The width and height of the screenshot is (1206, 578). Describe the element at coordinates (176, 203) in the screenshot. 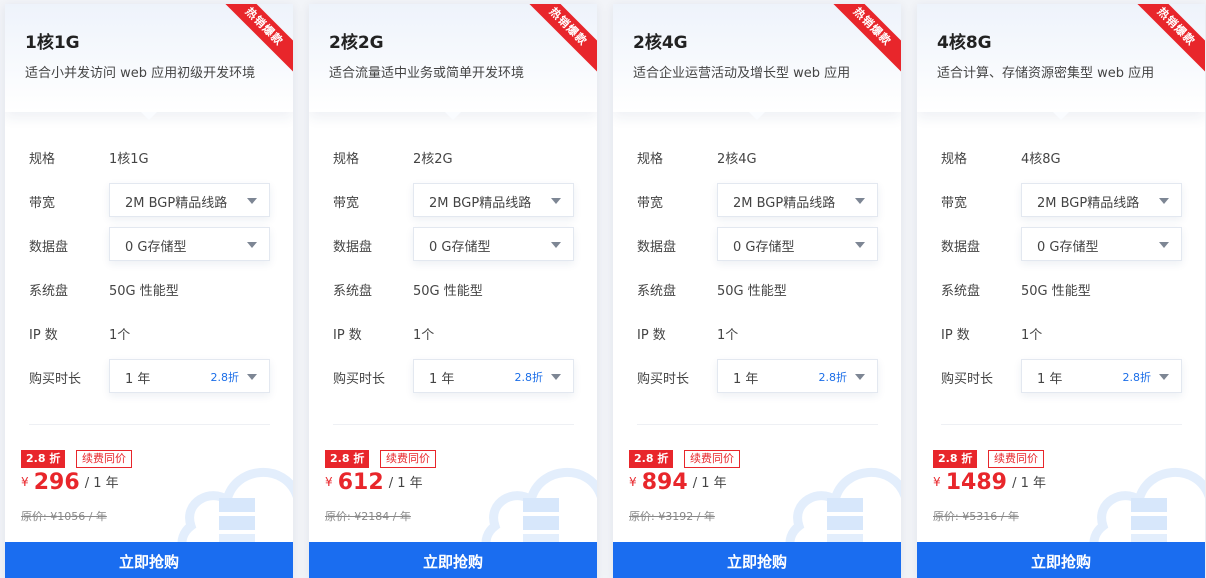

I see `bandwidth-selected: 2M BGP精品线路` at that location.